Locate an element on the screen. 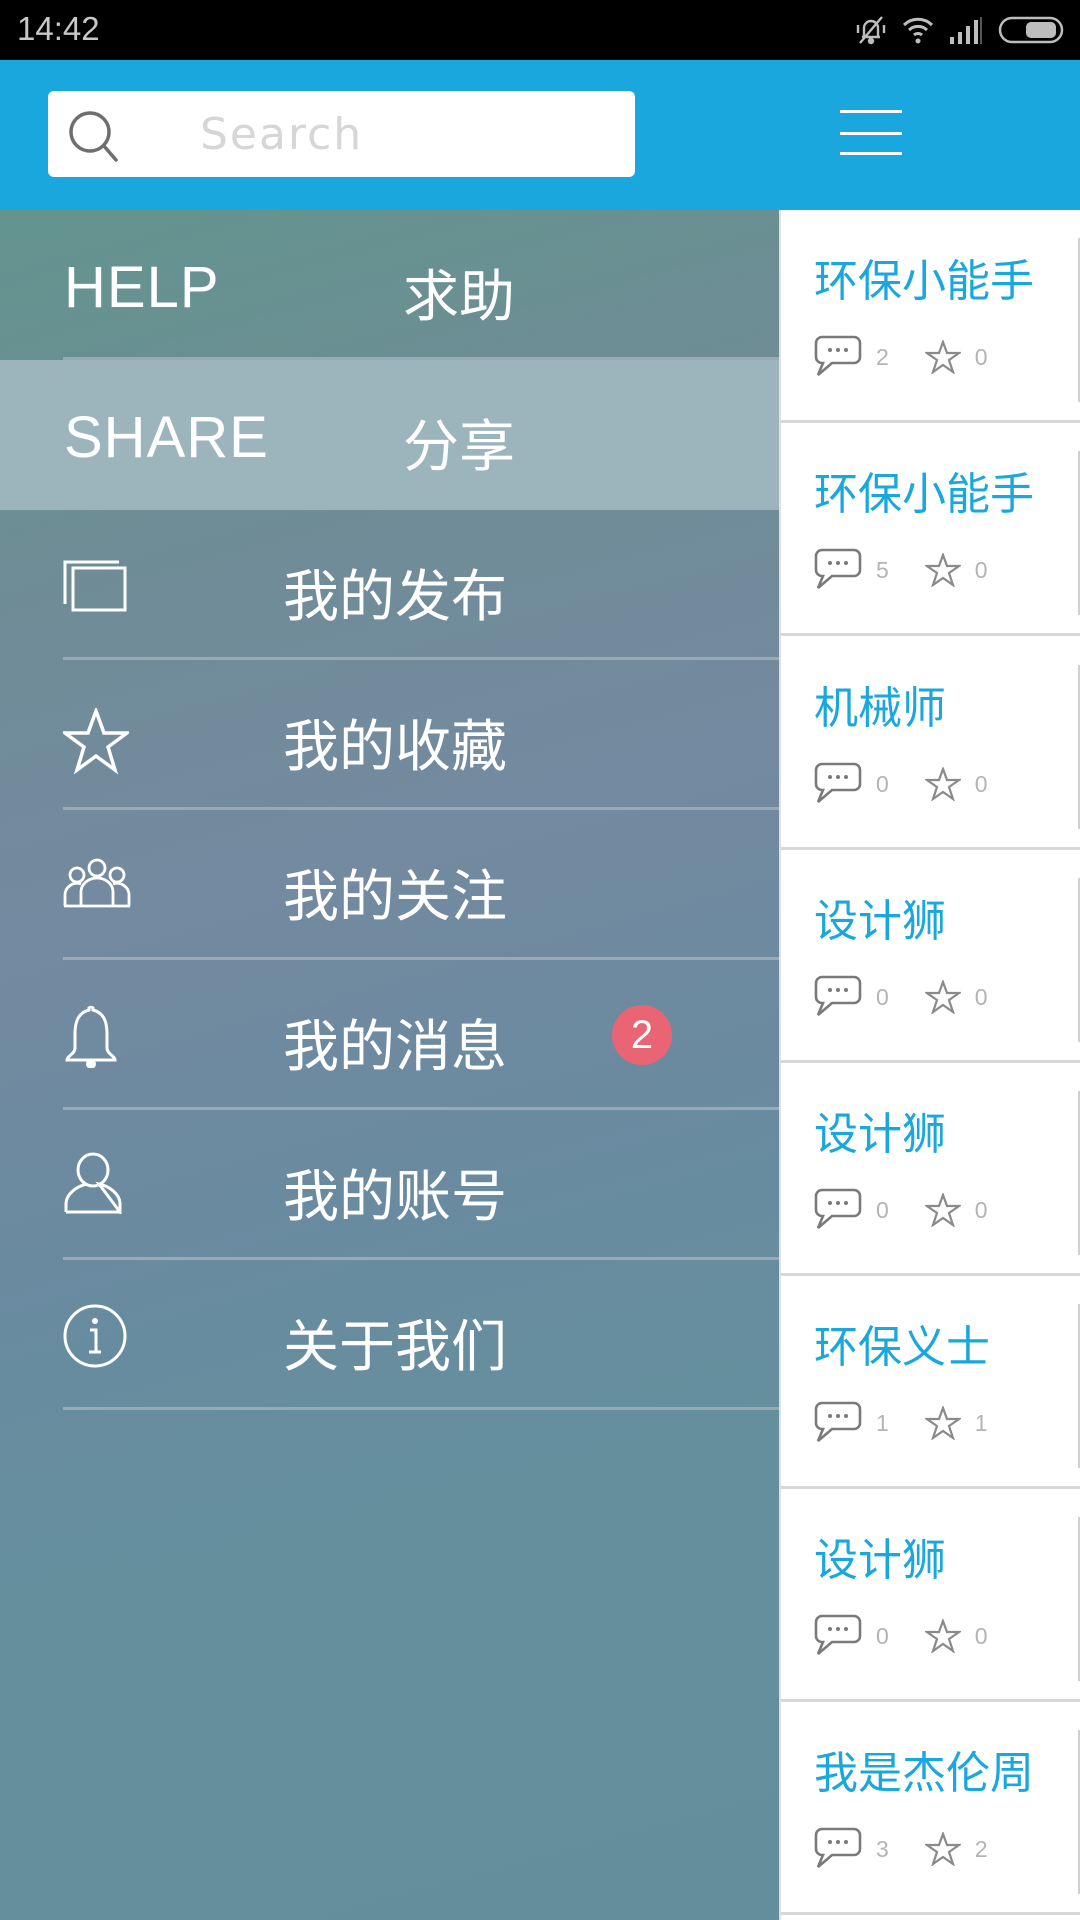  comment-count: 3 is located at coordinates (882, 1848).